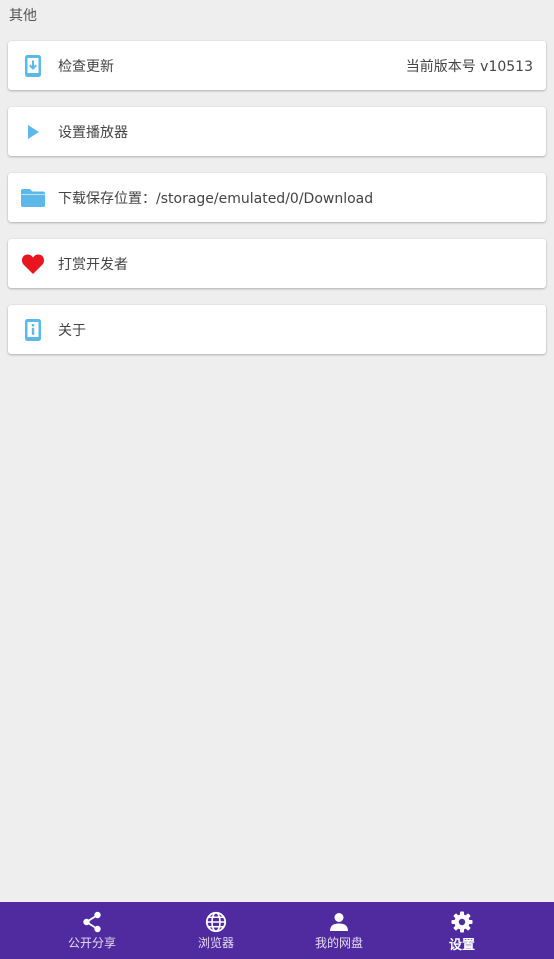  I want to click on share-icon, so click(92, 922).